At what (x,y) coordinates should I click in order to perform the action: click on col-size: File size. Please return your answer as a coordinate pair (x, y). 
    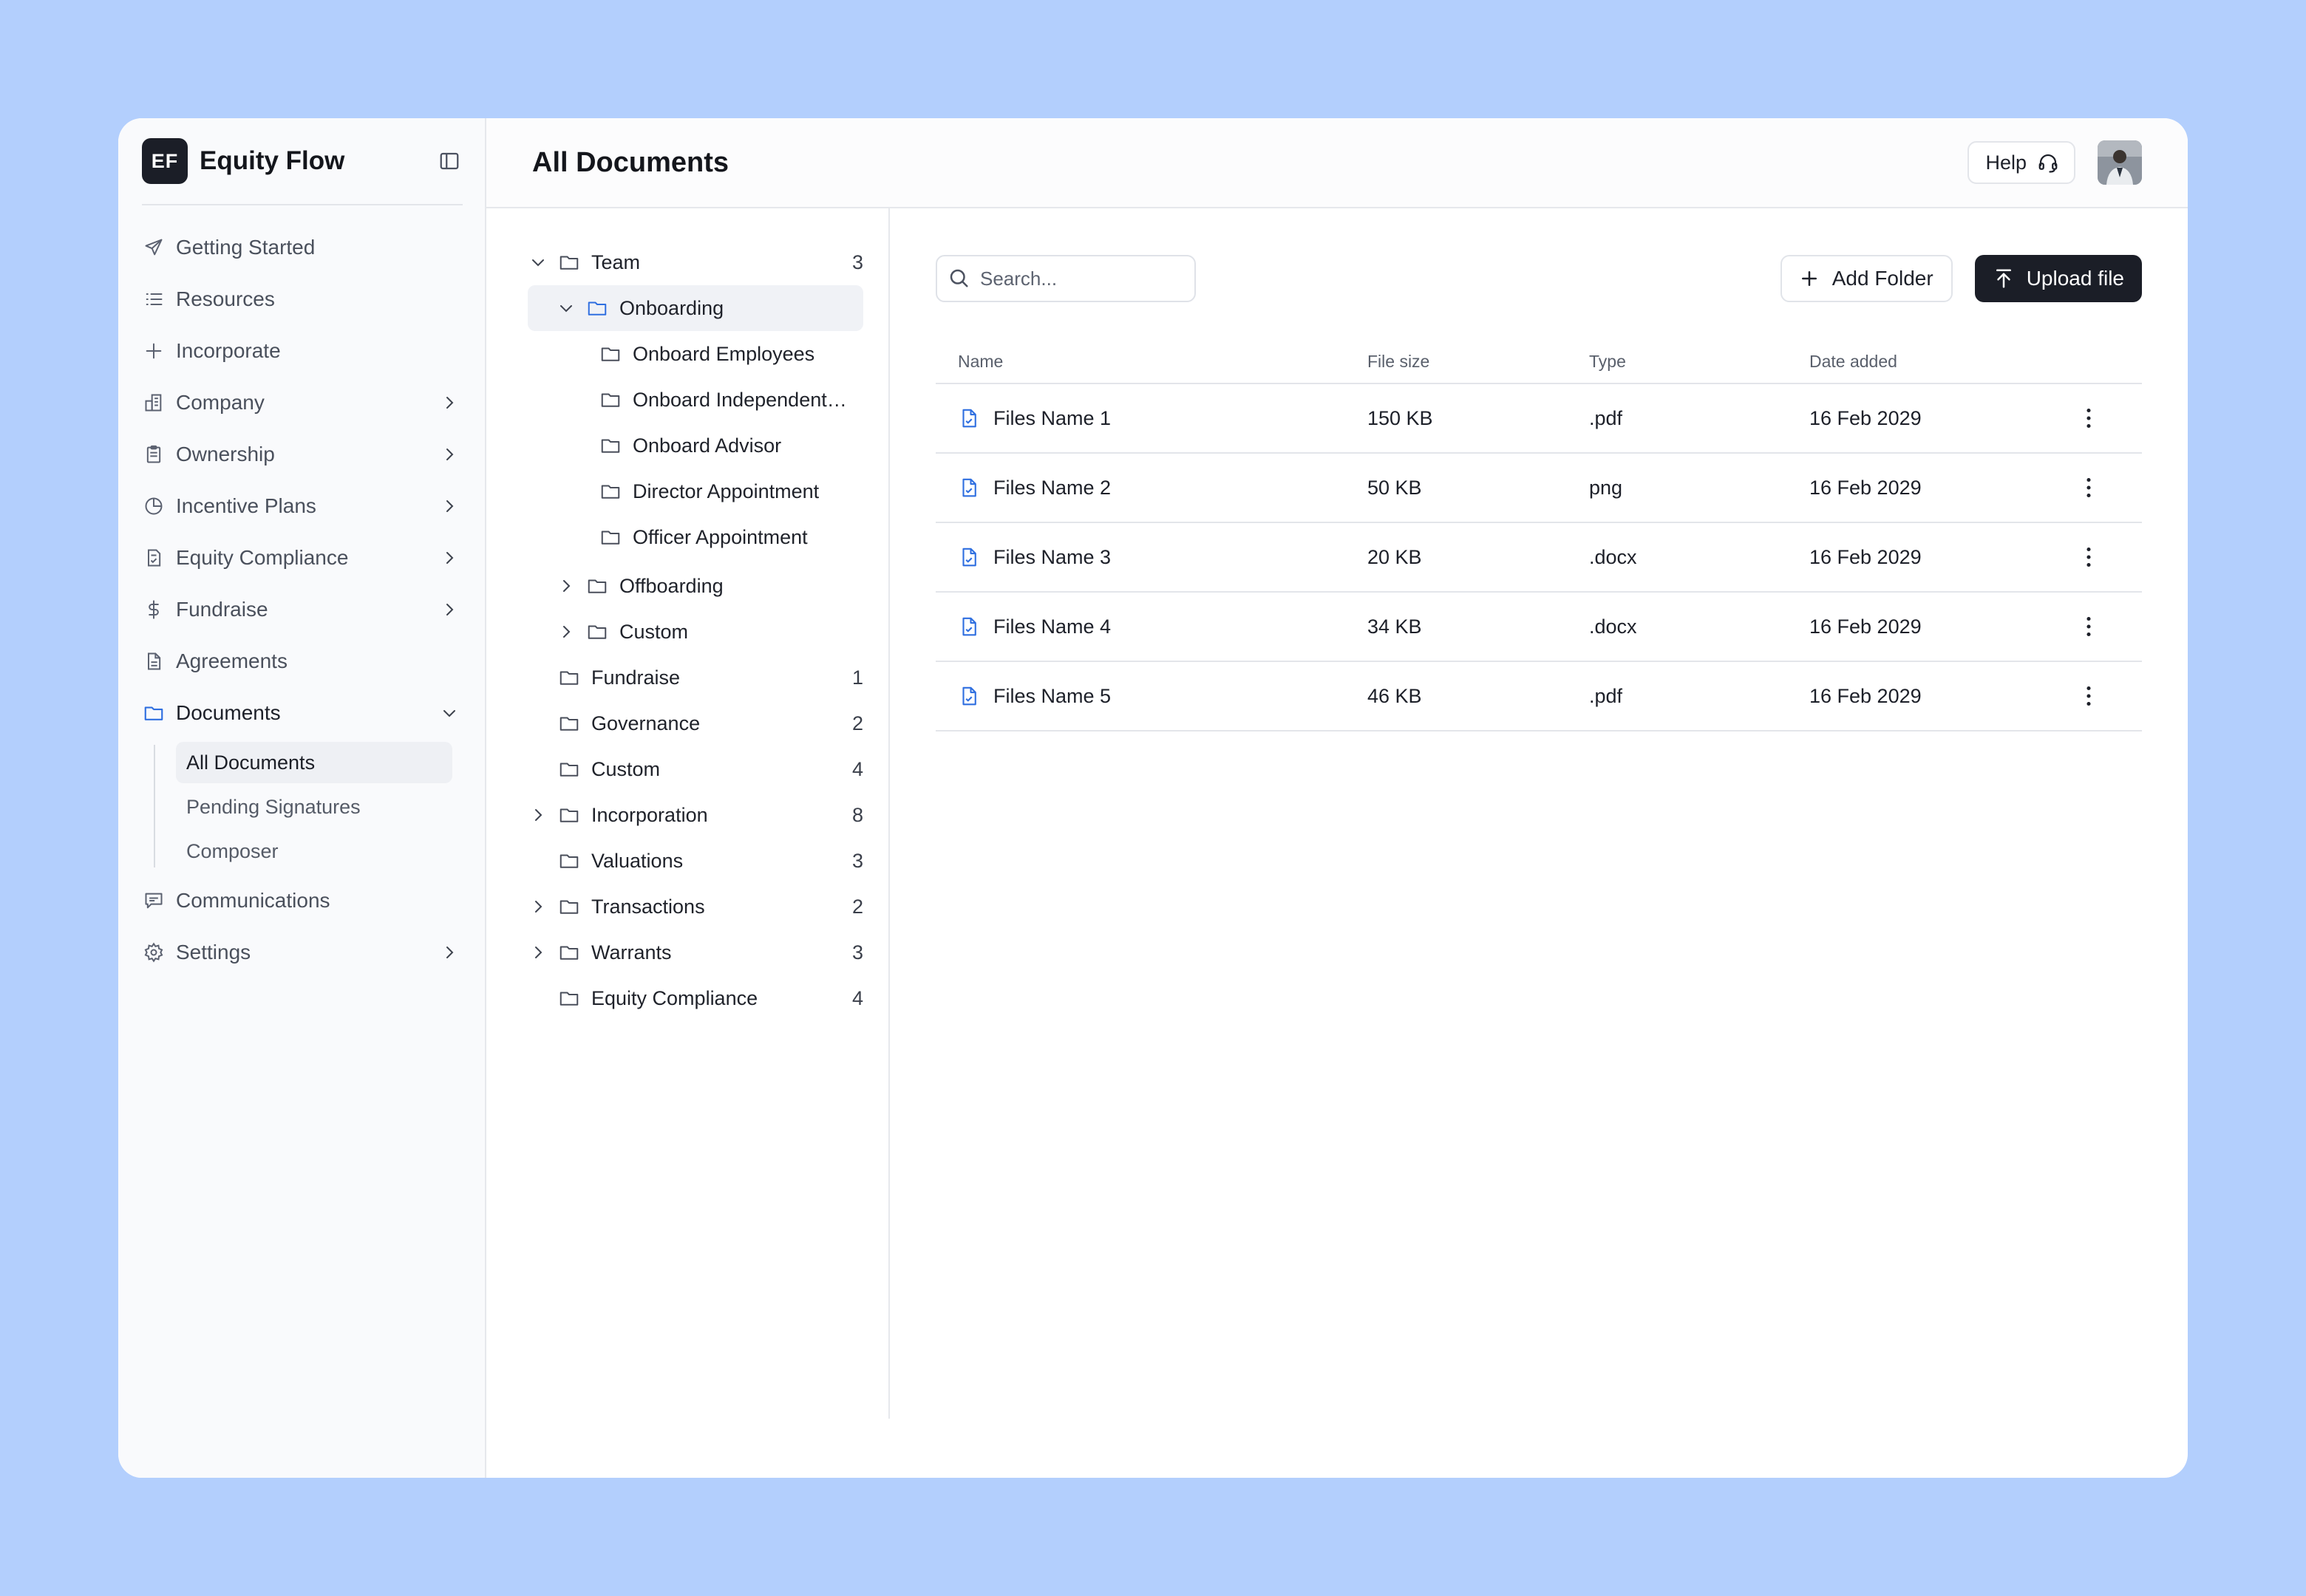
    Looking at the image, I should click on (1478, 362).